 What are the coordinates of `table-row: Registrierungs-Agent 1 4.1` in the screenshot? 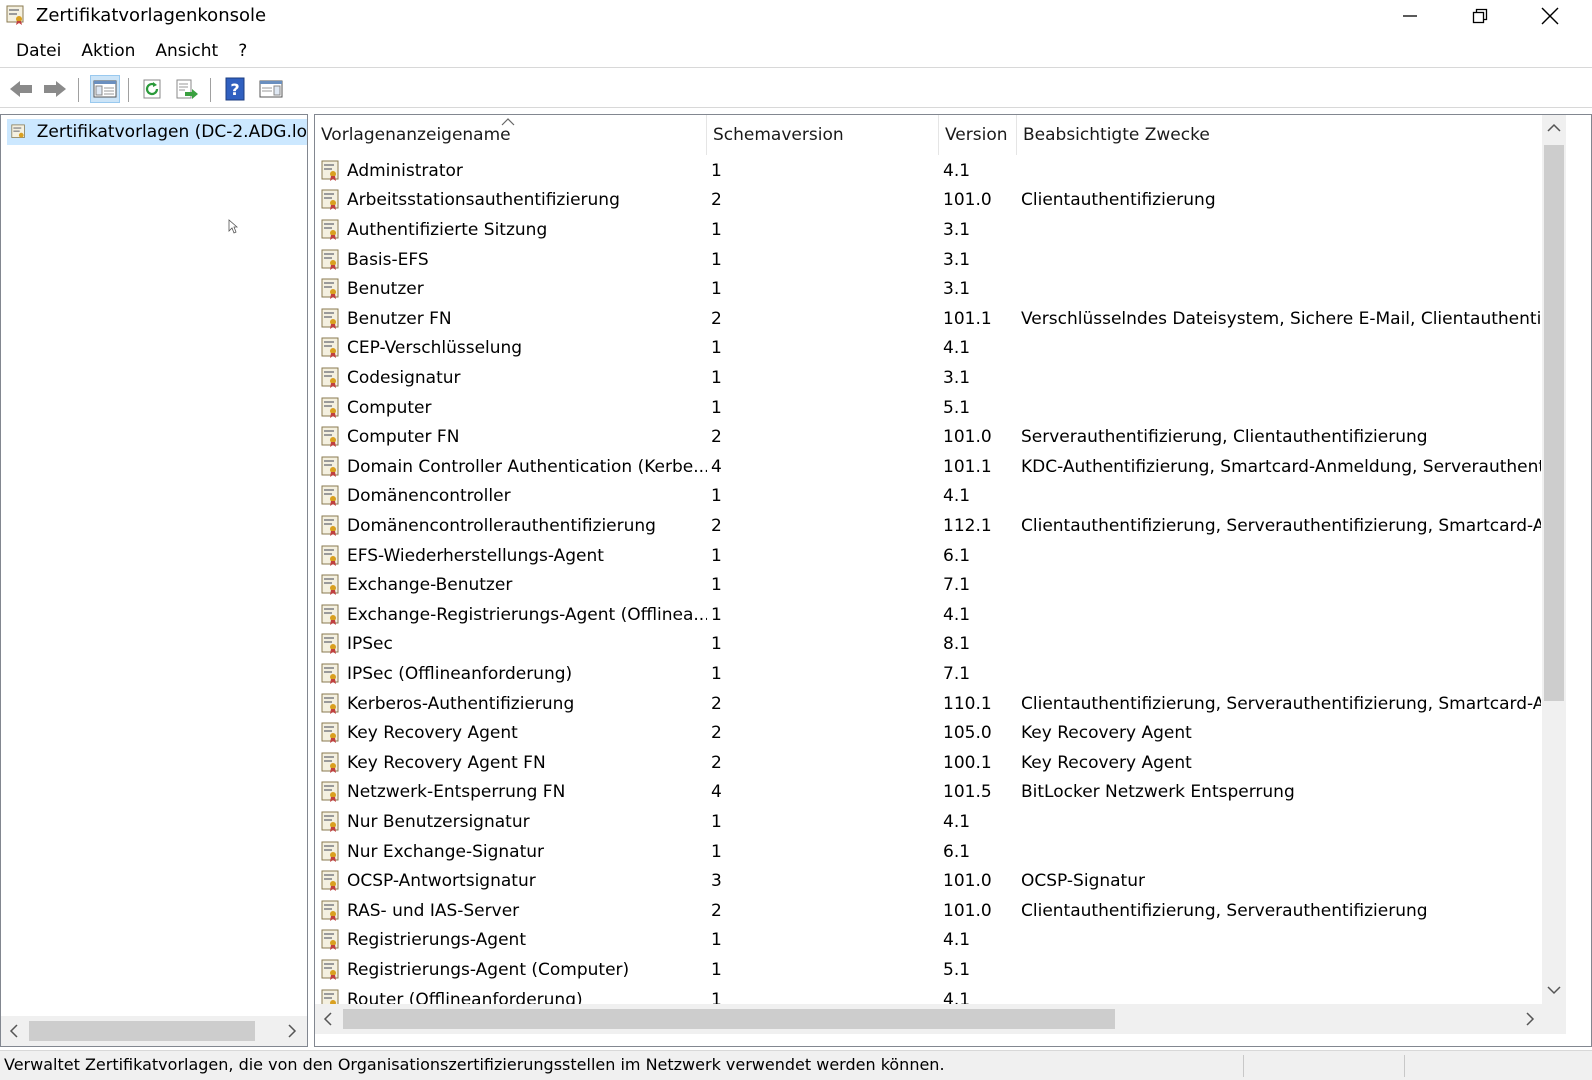 It's located at (940, 941).